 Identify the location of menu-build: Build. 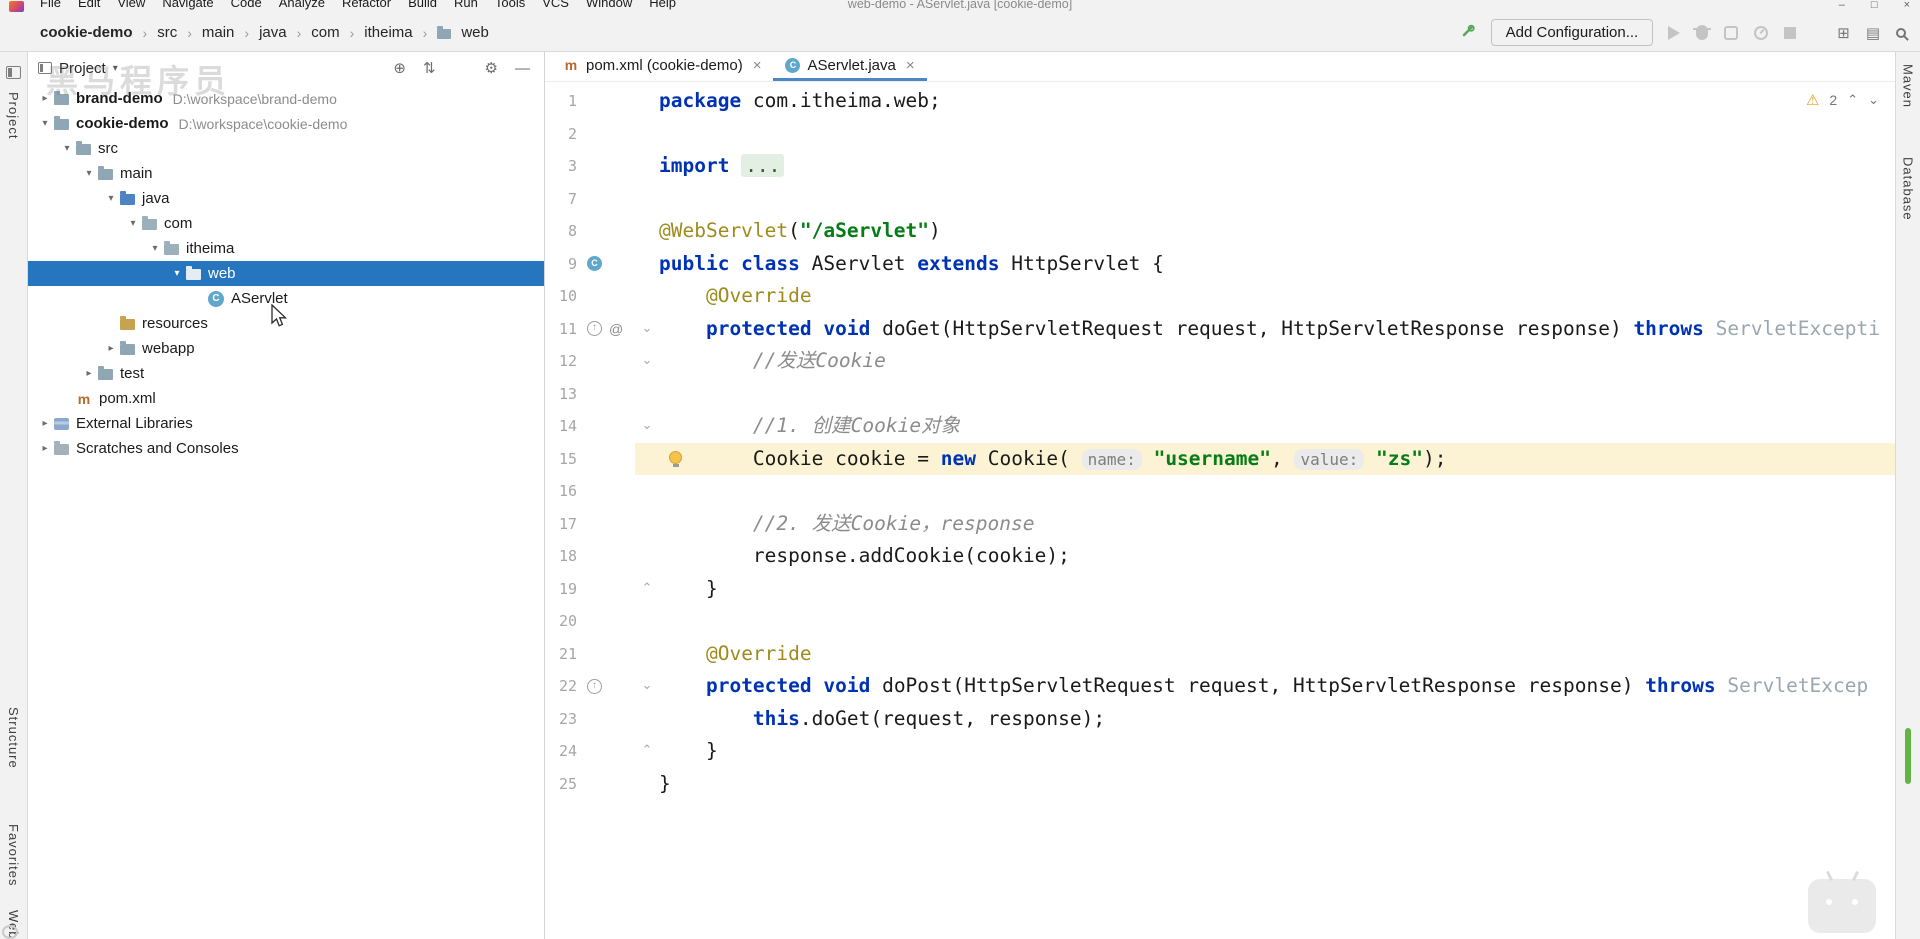
(422, 7).